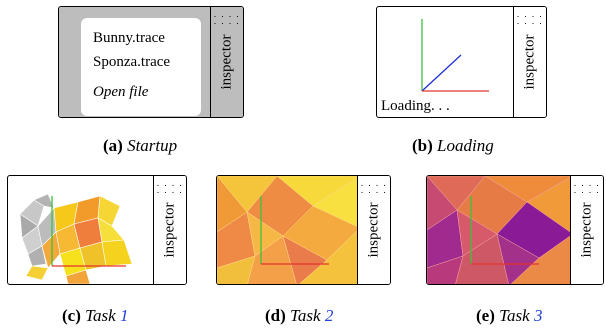  I want to click on caption-e: (e) Task 3, so click(509, 316).